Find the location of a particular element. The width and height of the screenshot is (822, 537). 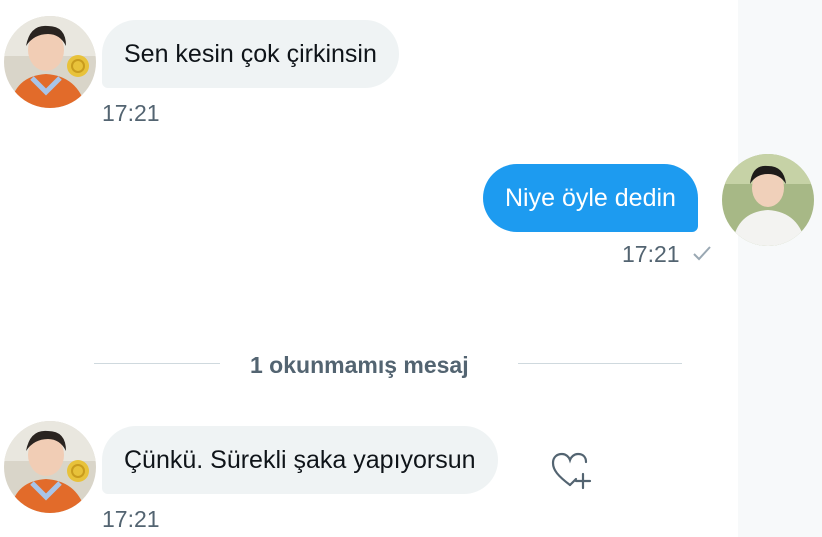

message-text: Niye öyle dedin is located at coordinates (590, 198).